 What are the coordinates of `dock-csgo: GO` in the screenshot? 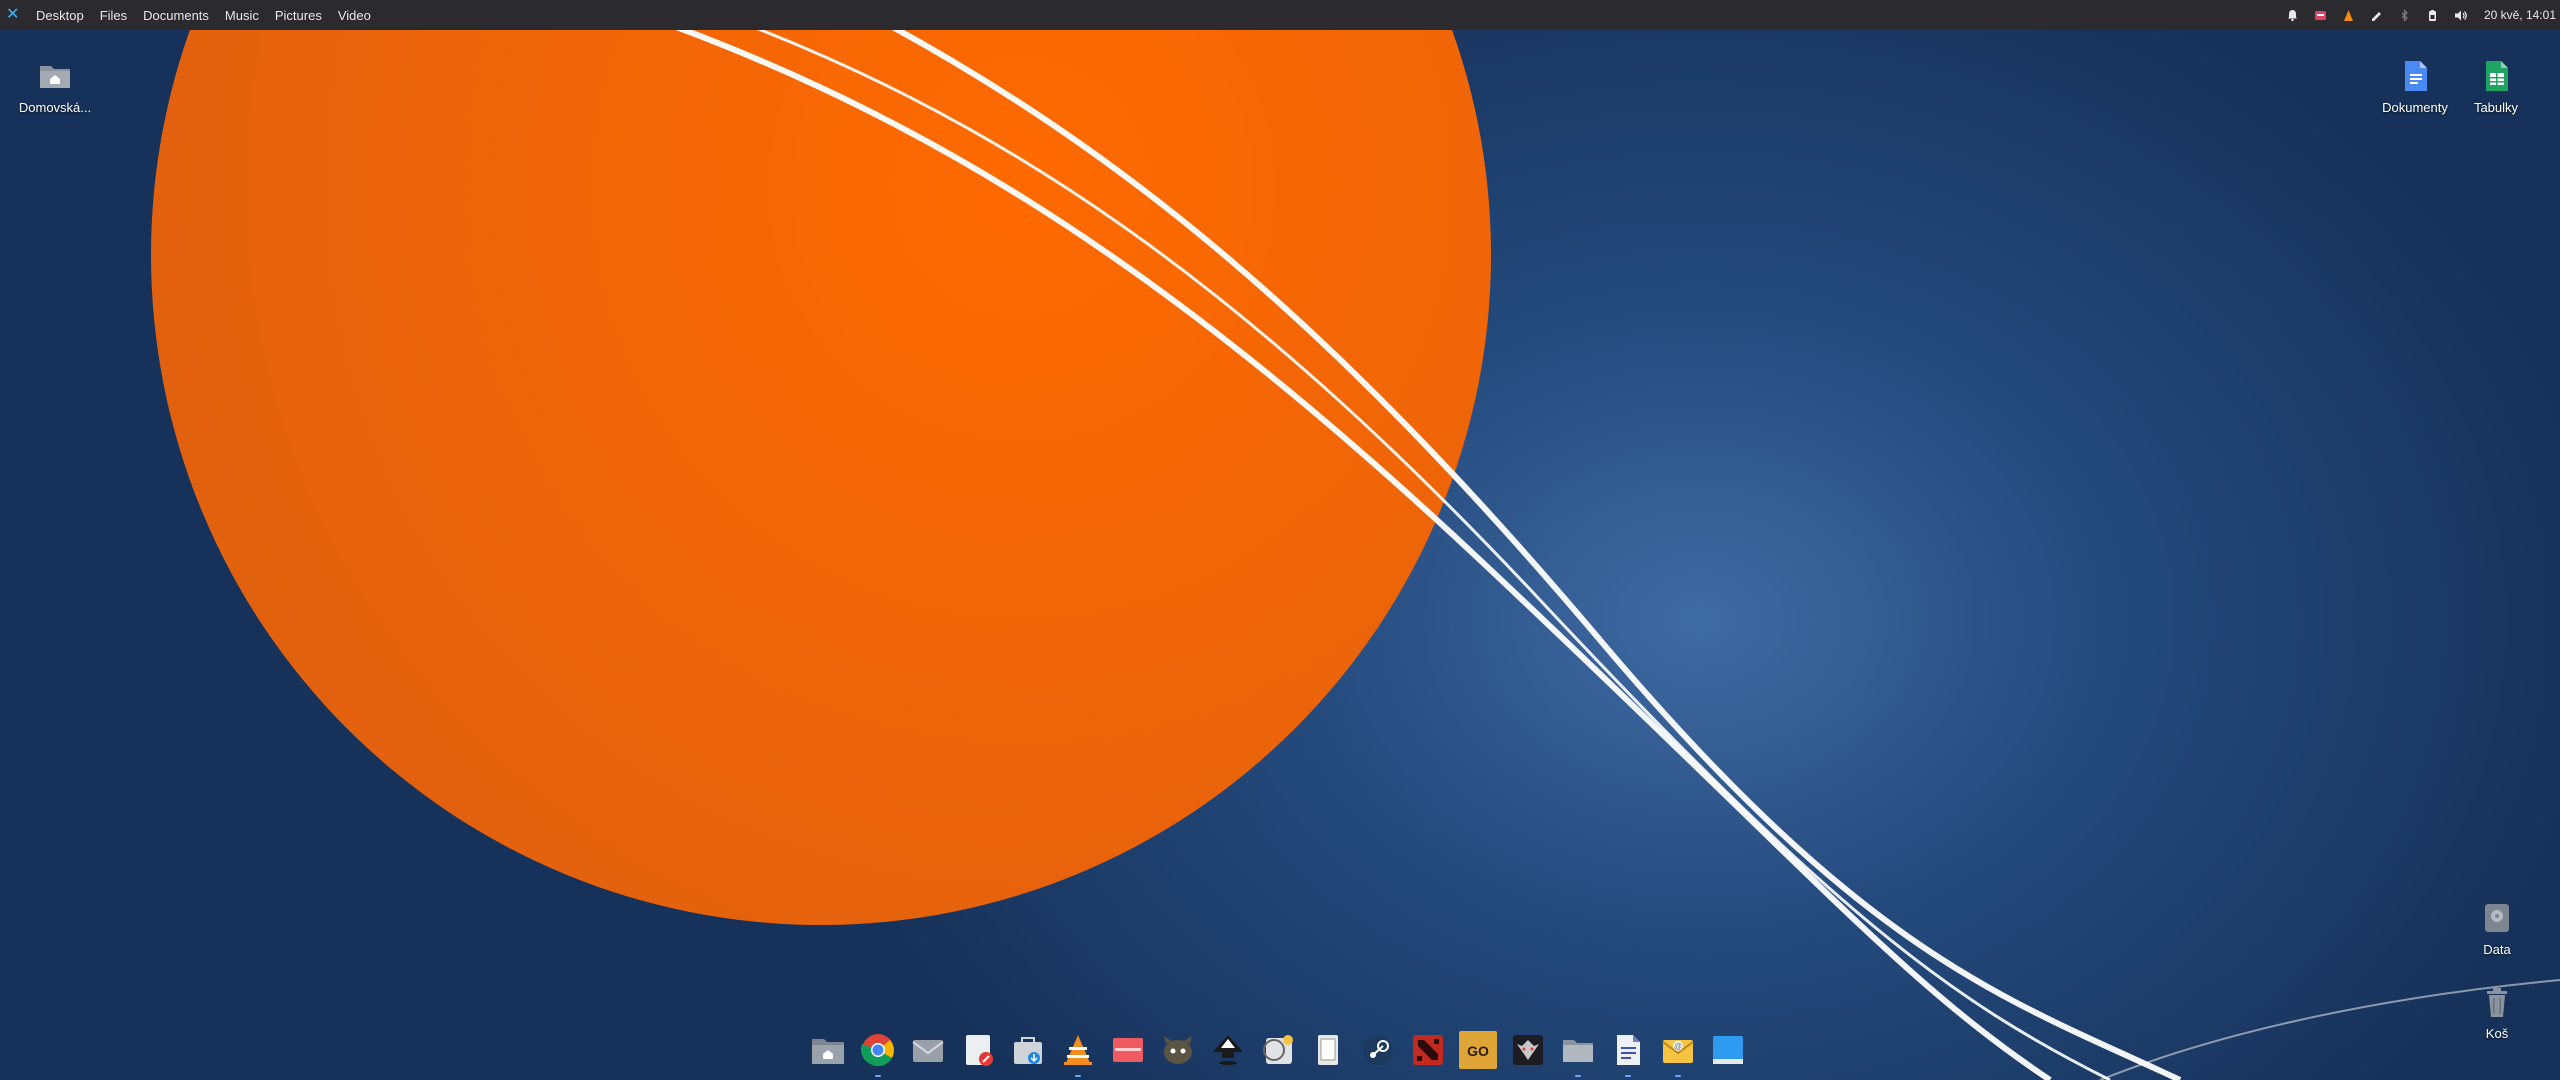 It's located at (1478, 1050).